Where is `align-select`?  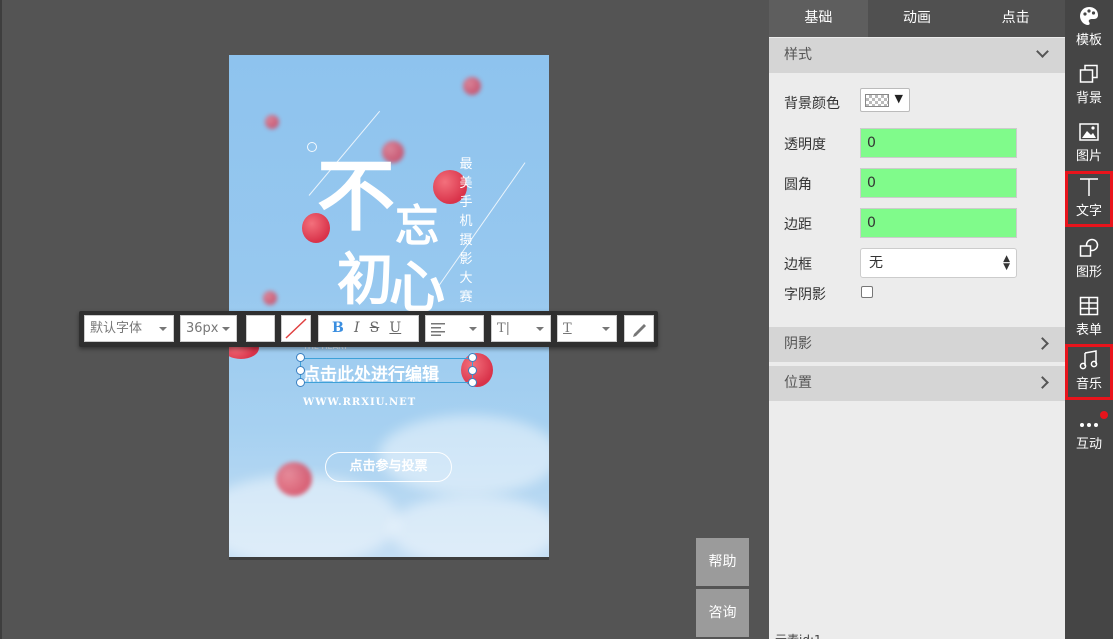 align-select is located at coordinates (454, 328).